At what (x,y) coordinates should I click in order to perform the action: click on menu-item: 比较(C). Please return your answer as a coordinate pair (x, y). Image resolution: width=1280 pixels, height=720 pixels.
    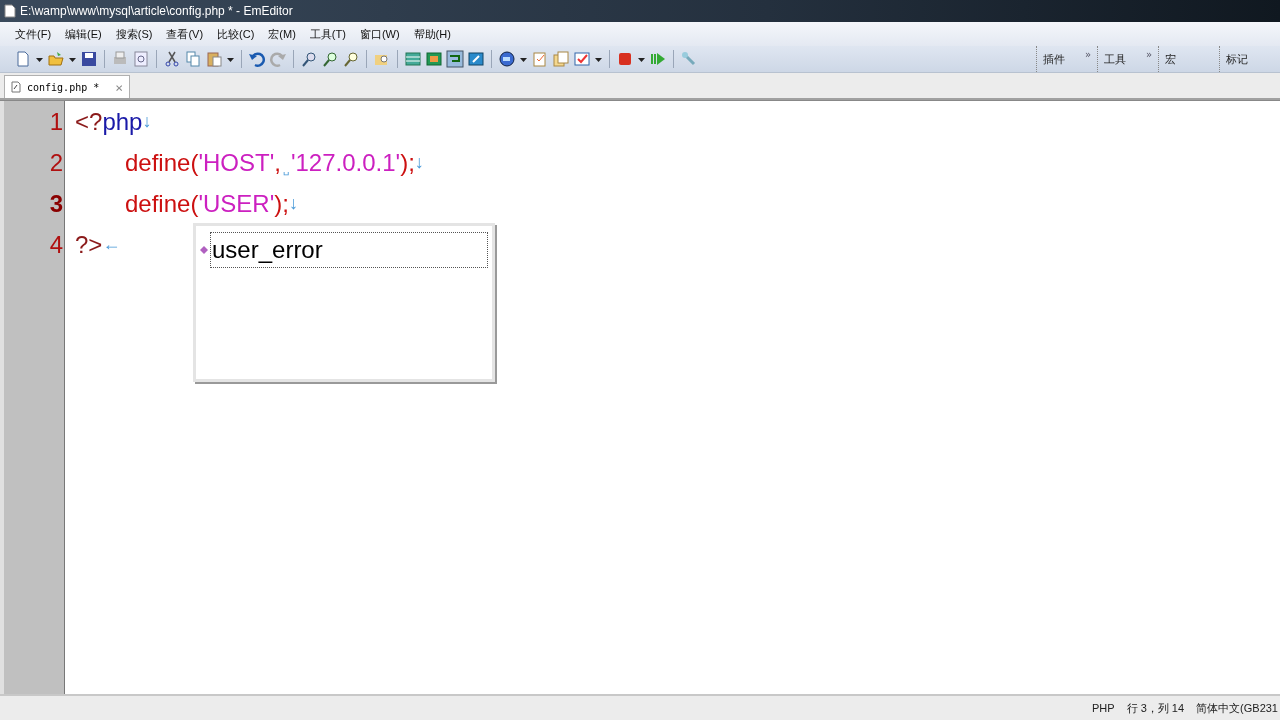
    Looking at the image, I should click on (236, 34).